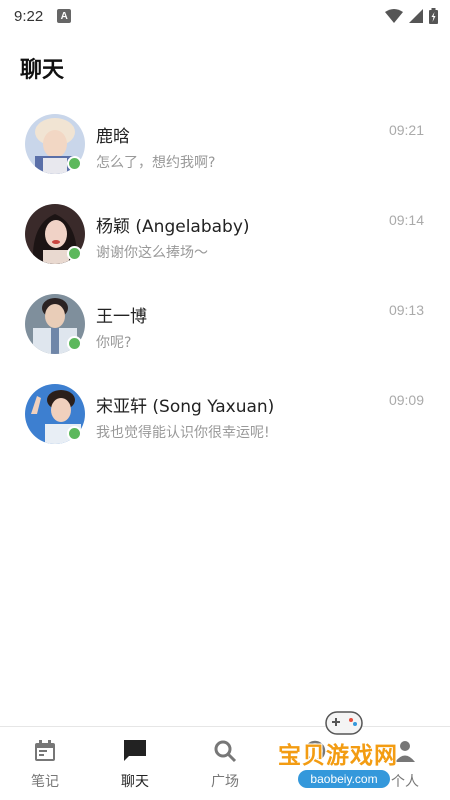 The width and height of the screenshot is (450, 800). Describe the element at coordinates (64, 16) in the screenshot. I see `notification-icon: A` at that location.